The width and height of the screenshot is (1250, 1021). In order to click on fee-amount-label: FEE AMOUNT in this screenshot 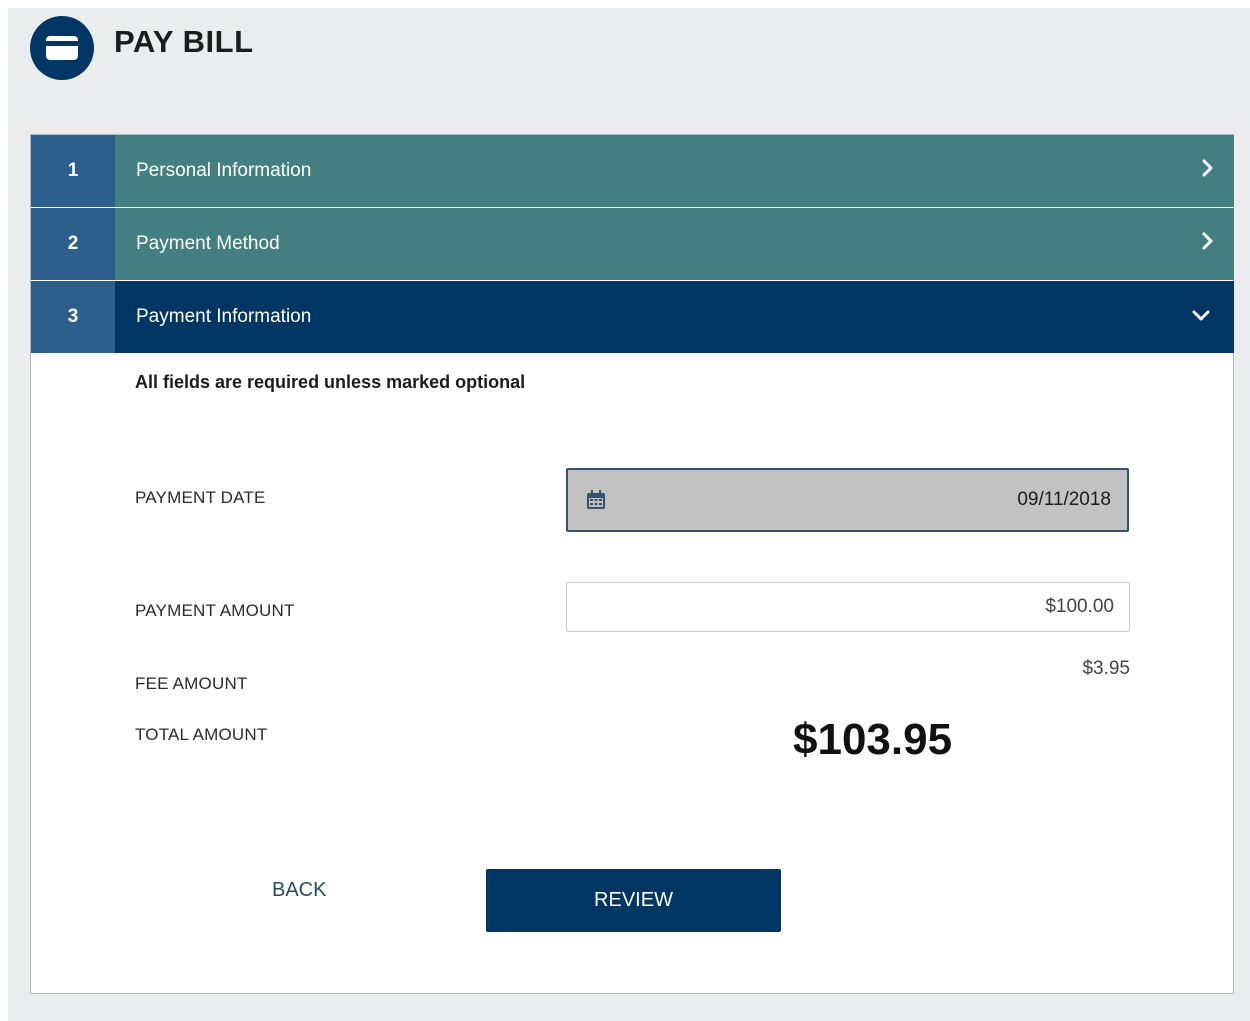, I will do `click(191, 683)`.